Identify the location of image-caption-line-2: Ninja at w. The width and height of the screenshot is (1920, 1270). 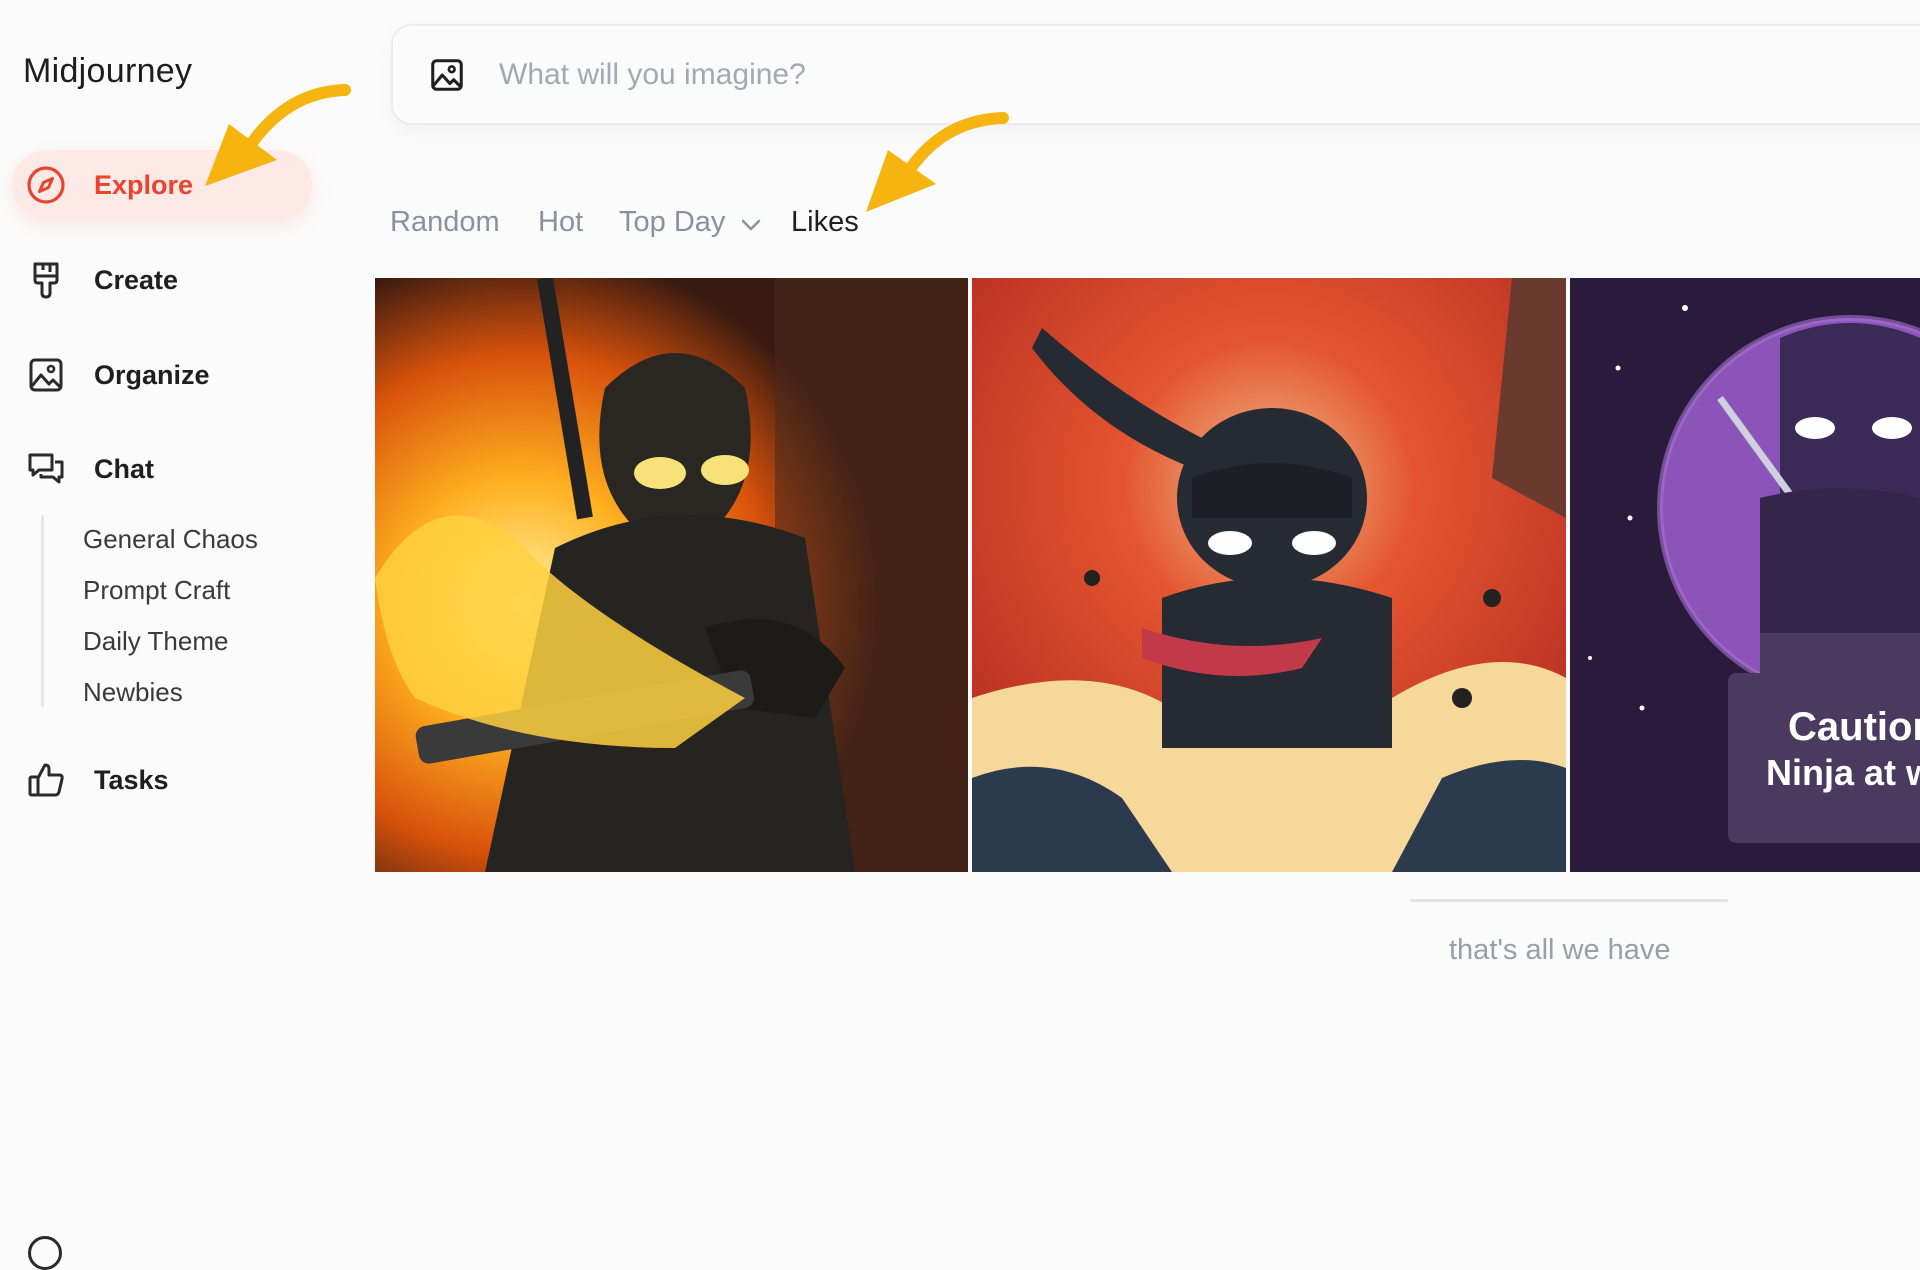
(1843, 772).